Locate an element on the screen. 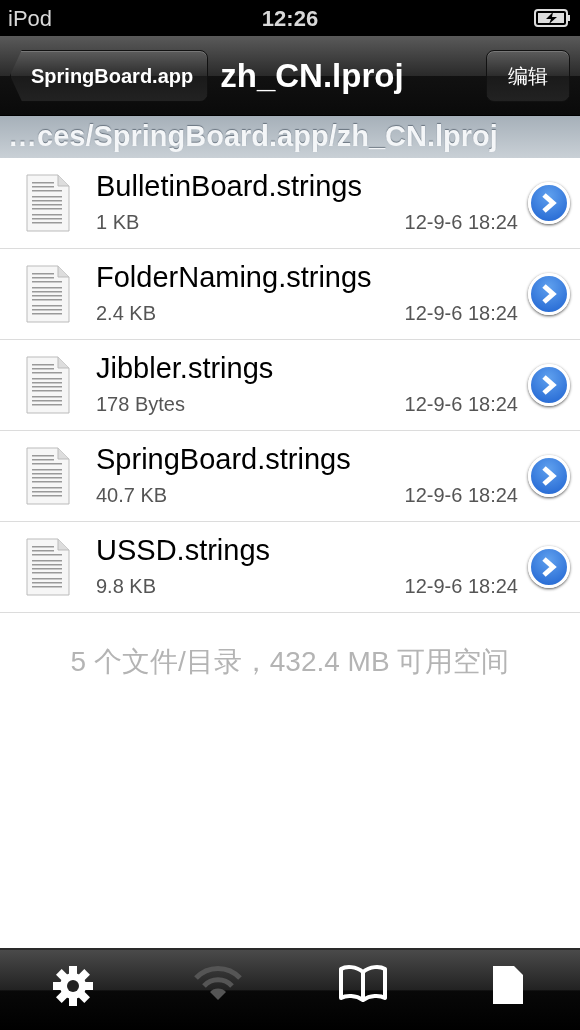  file-size: 9.8 KB is located at coordinates (126, 587).